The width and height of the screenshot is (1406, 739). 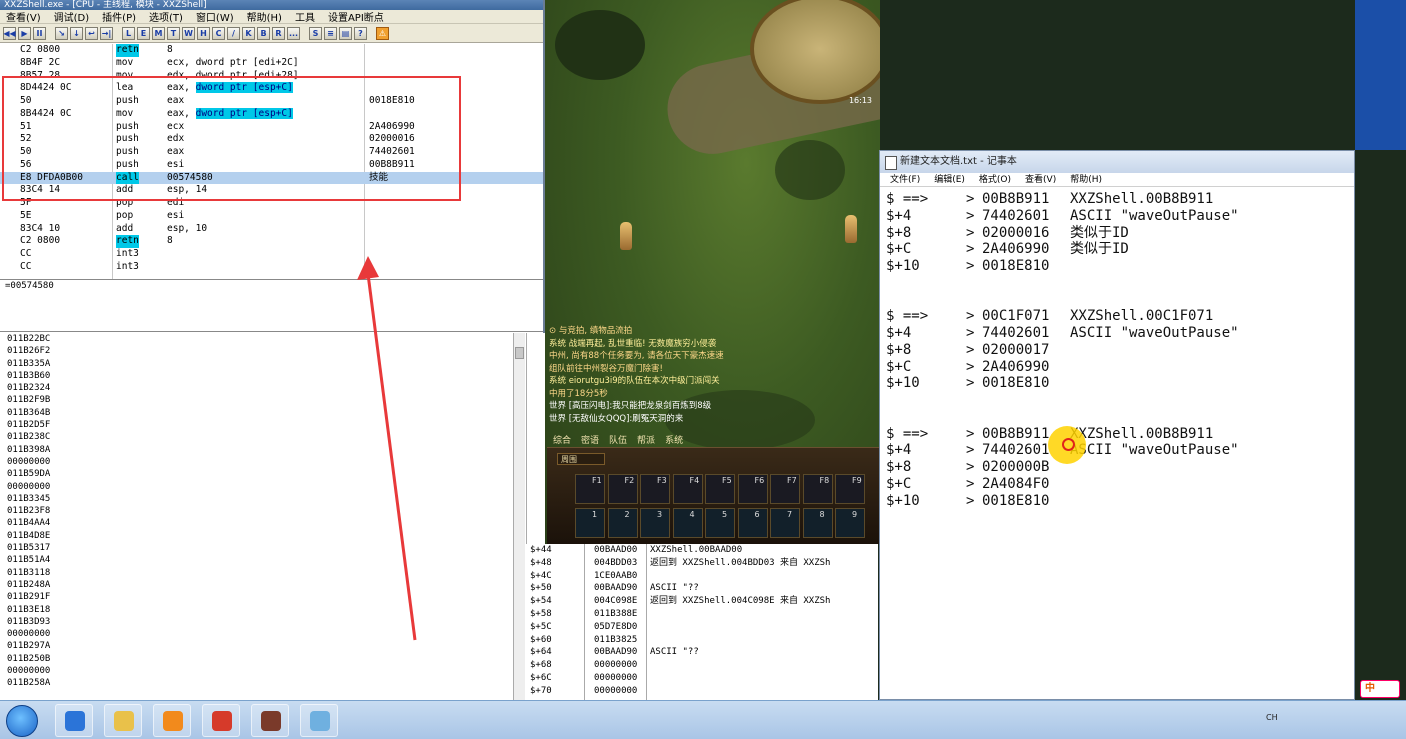 I want to click on system-tray: CH, so click(x=1336, y=721).